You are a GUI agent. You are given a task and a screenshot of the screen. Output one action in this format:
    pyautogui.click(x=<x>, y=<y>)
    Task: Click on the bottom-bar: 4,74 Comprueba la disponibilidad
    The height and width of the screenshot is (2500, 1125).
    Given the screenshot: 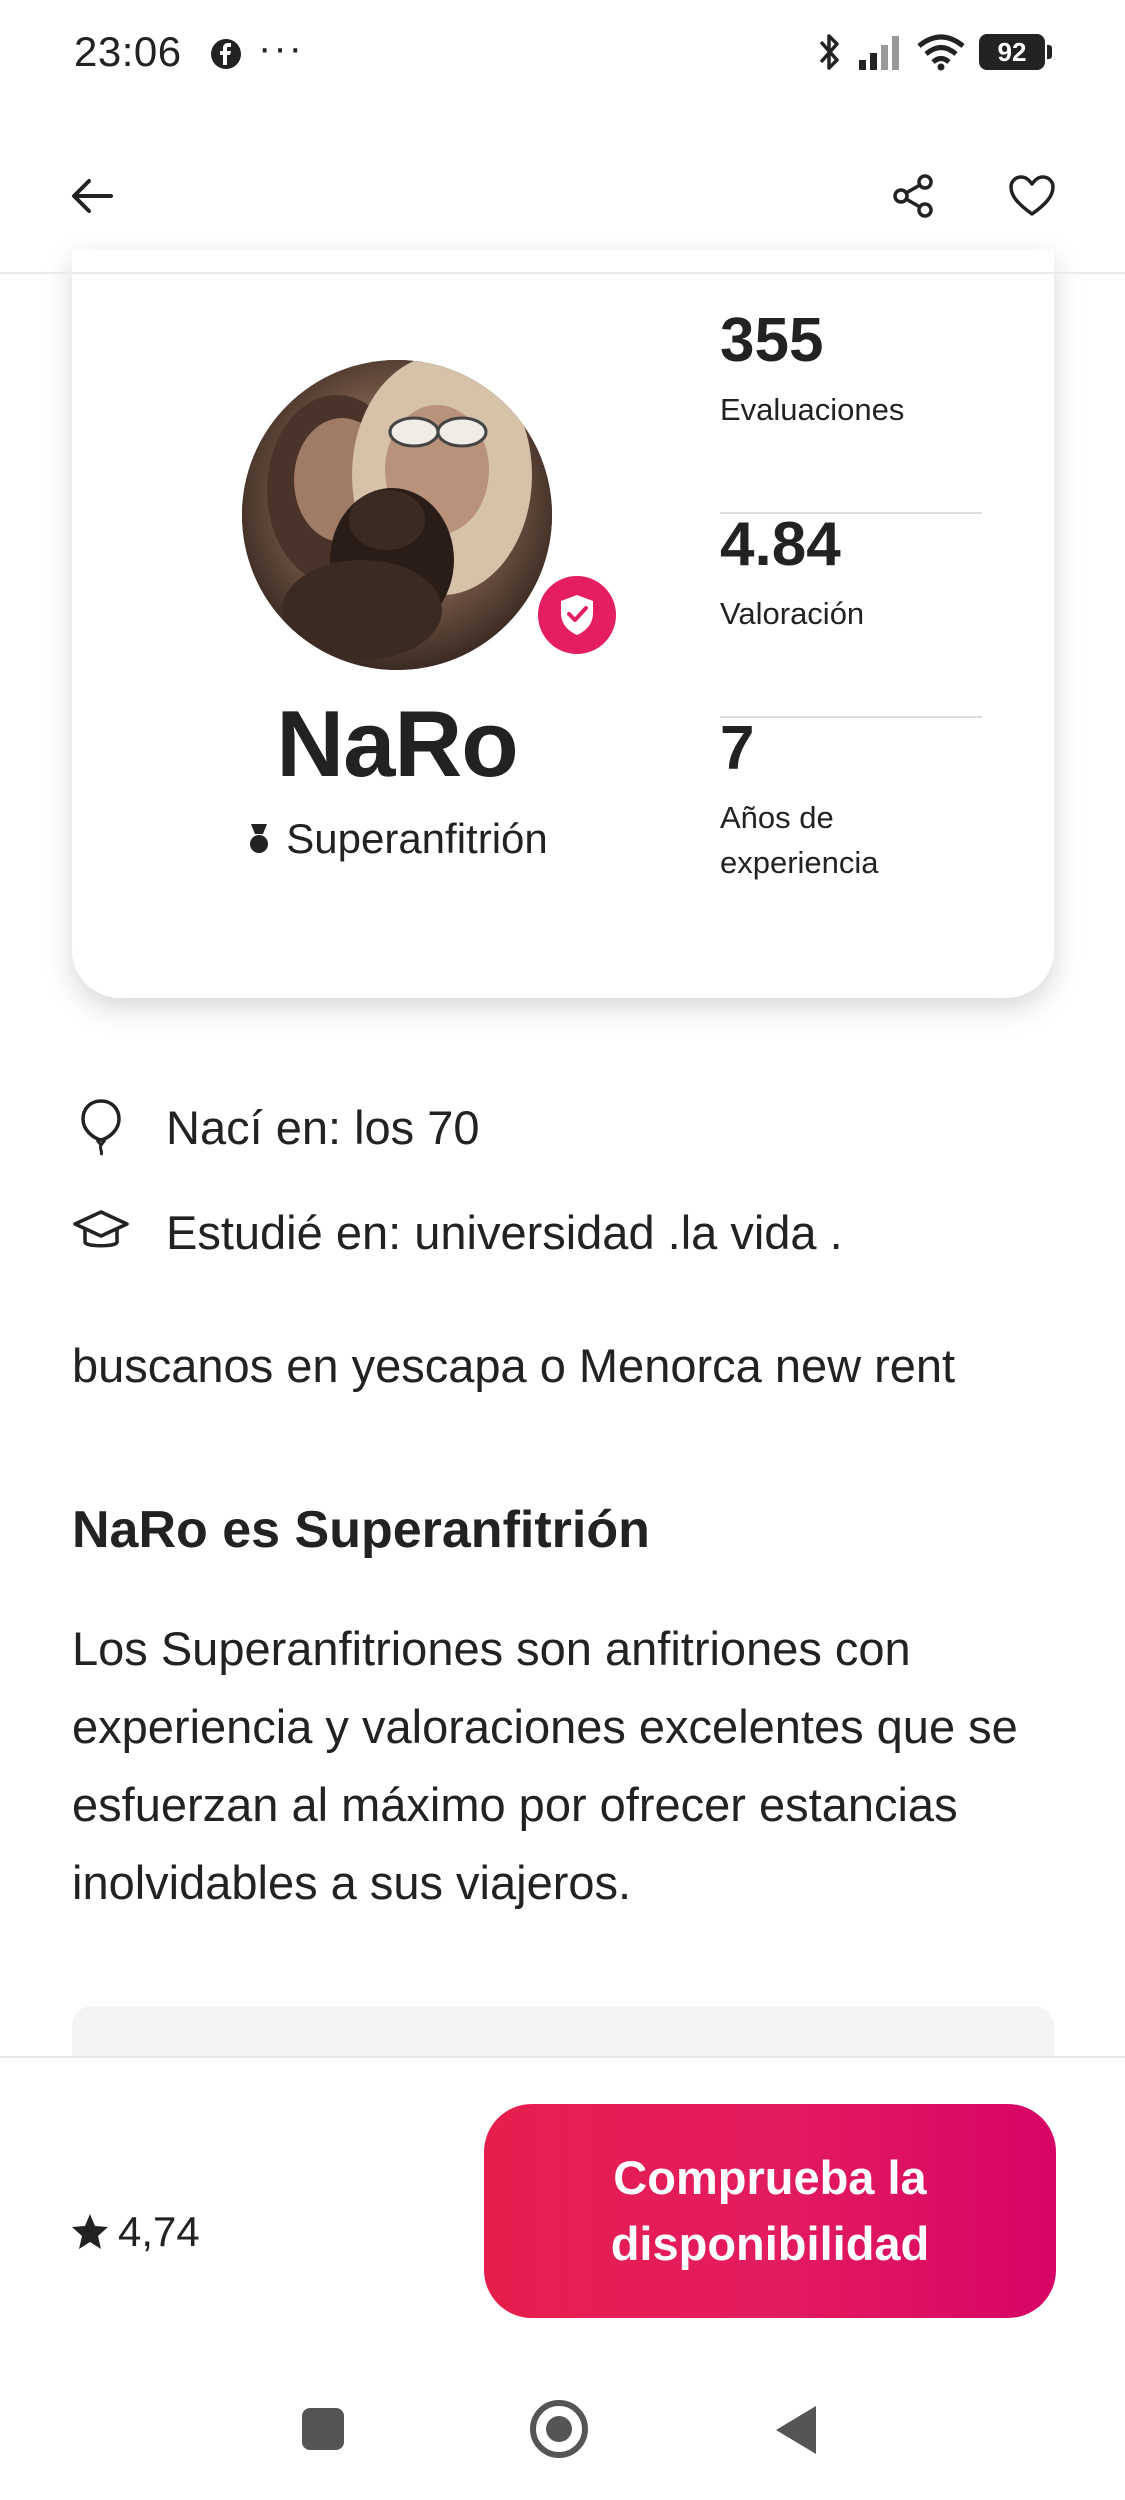 What is the action you would take?
    pyautogui.click(x=562, y=2206)
    